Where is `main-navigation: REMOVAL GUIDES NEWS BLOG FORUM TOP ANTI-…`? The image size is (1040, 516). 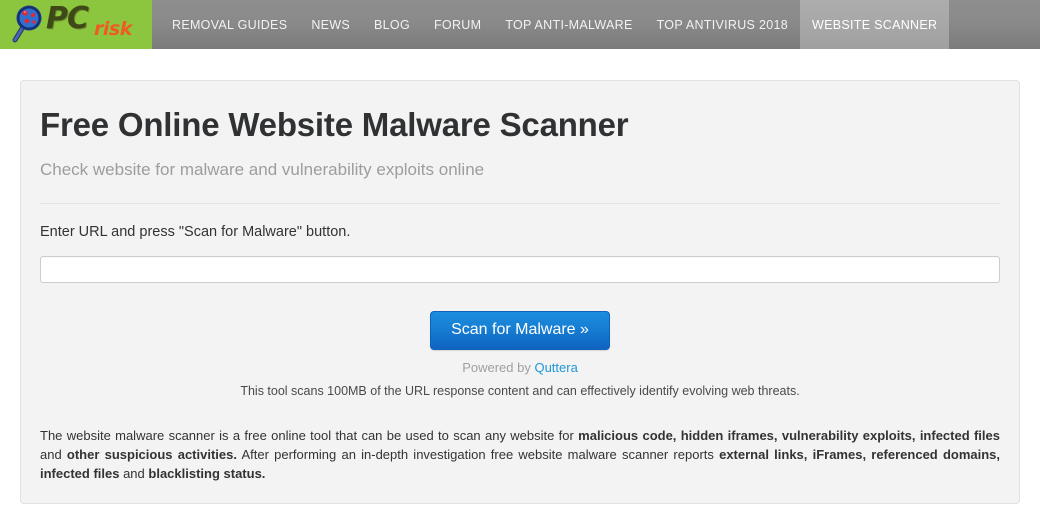
main-navigation: REMOVAL GUIDES NEWS BLOG FORUM TOP ANTI-… is located at coordinates (551, 24).